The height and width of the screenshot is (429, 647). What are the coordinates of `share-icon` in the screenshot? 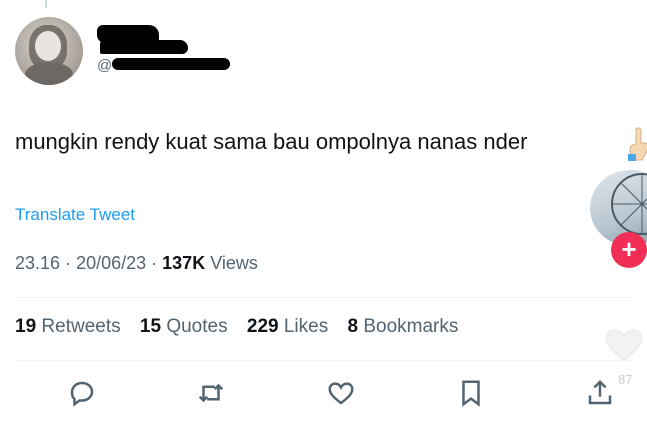 It's located at (600, 392).